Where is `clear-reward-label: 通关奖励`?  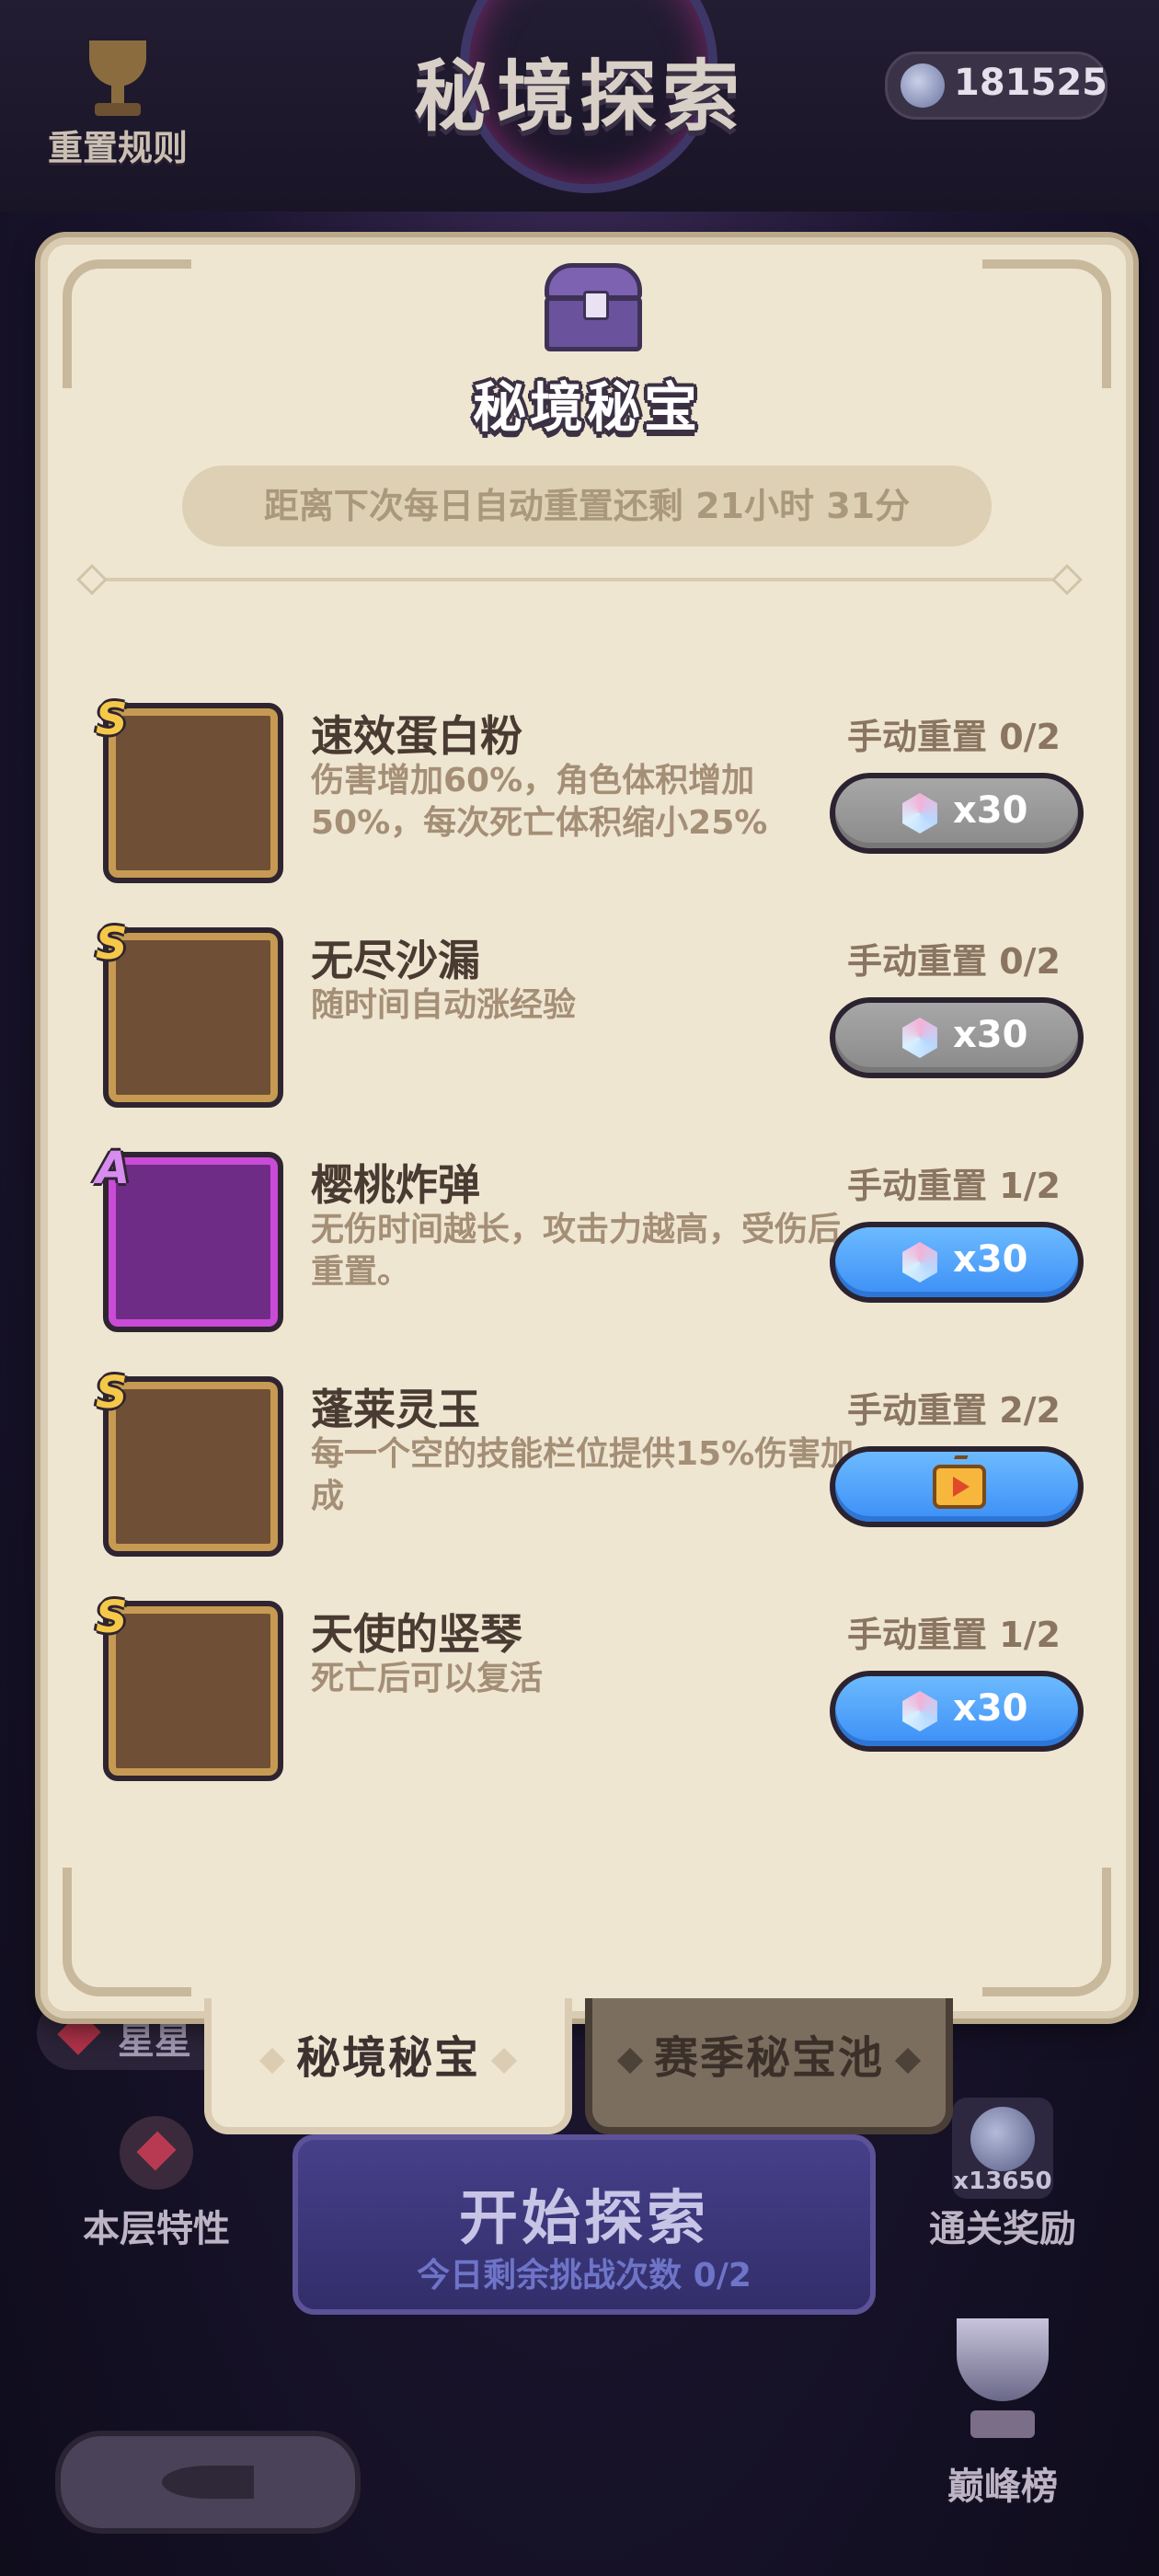 clear-reward-label: 通关奖励 is located at coordinates (1002, 2229).